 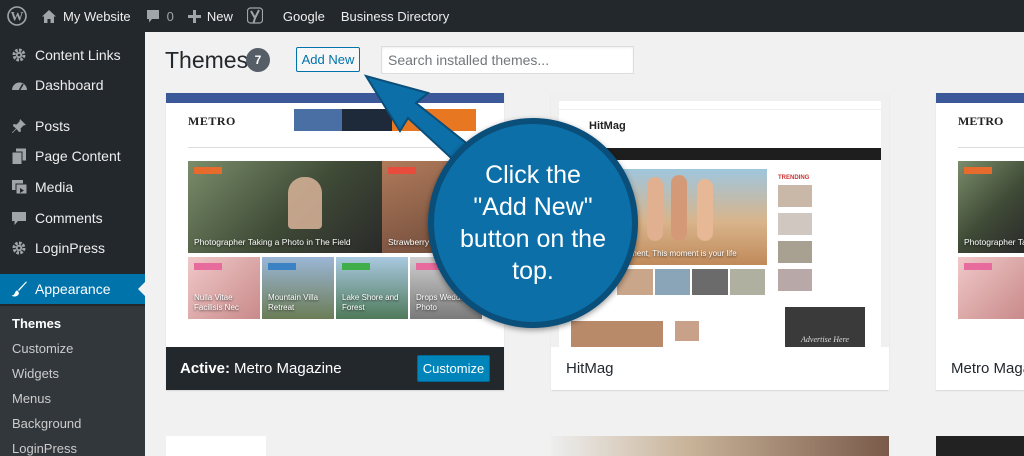 I want to click on instruction-callout: Click the "Add New" button on the top., so click(x=533, y=223).